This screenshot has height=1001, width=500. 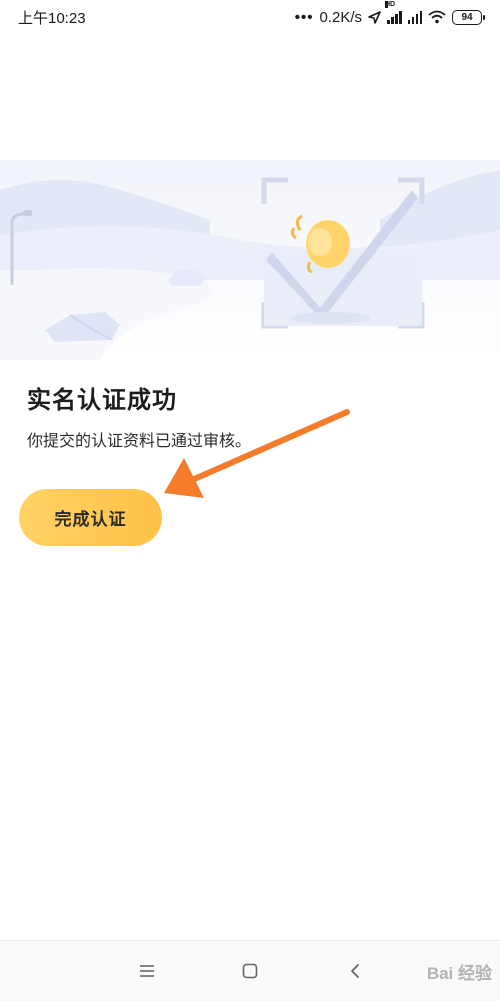 I want to click on finish-verification-button: 完成认证, so click(x=90, y=517).